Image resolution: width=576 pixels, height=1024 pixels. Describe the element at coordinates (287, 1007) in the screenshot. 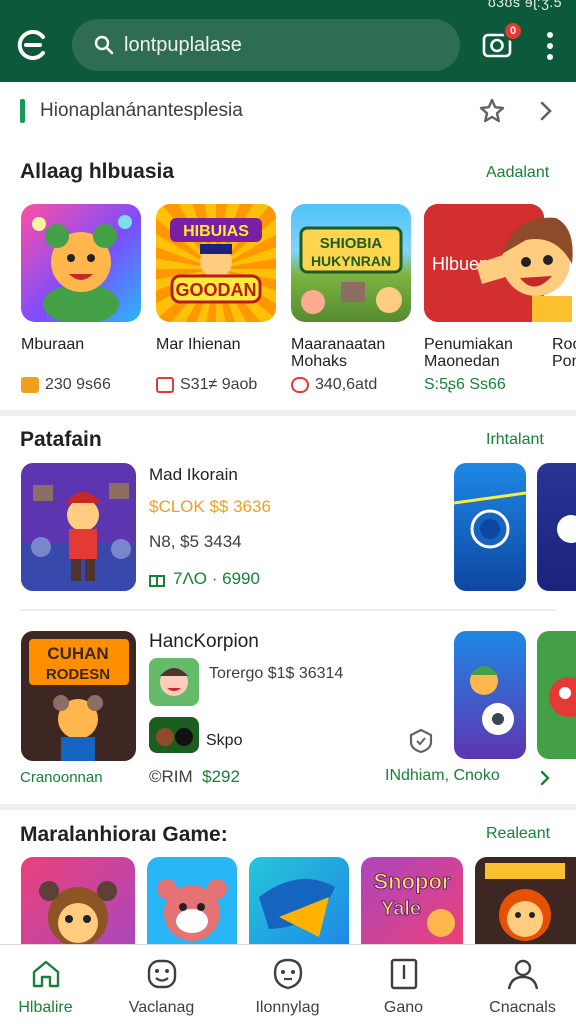

I see `nav-label: Ilonnylag` at that location.